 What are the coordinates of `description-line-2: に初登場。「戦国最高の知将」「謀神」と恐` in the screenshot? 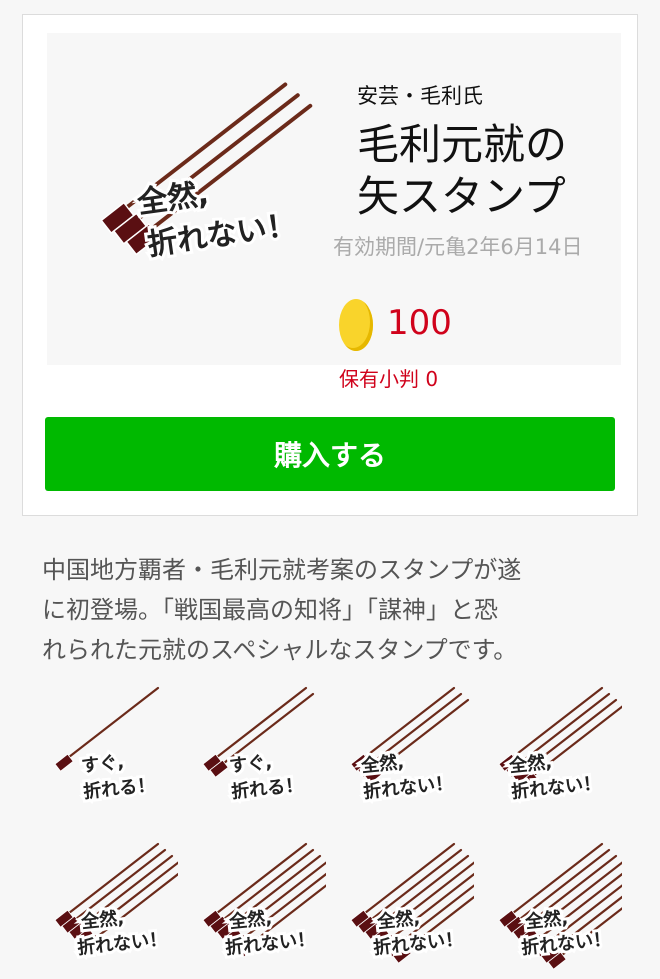 It's located at (270, 610).